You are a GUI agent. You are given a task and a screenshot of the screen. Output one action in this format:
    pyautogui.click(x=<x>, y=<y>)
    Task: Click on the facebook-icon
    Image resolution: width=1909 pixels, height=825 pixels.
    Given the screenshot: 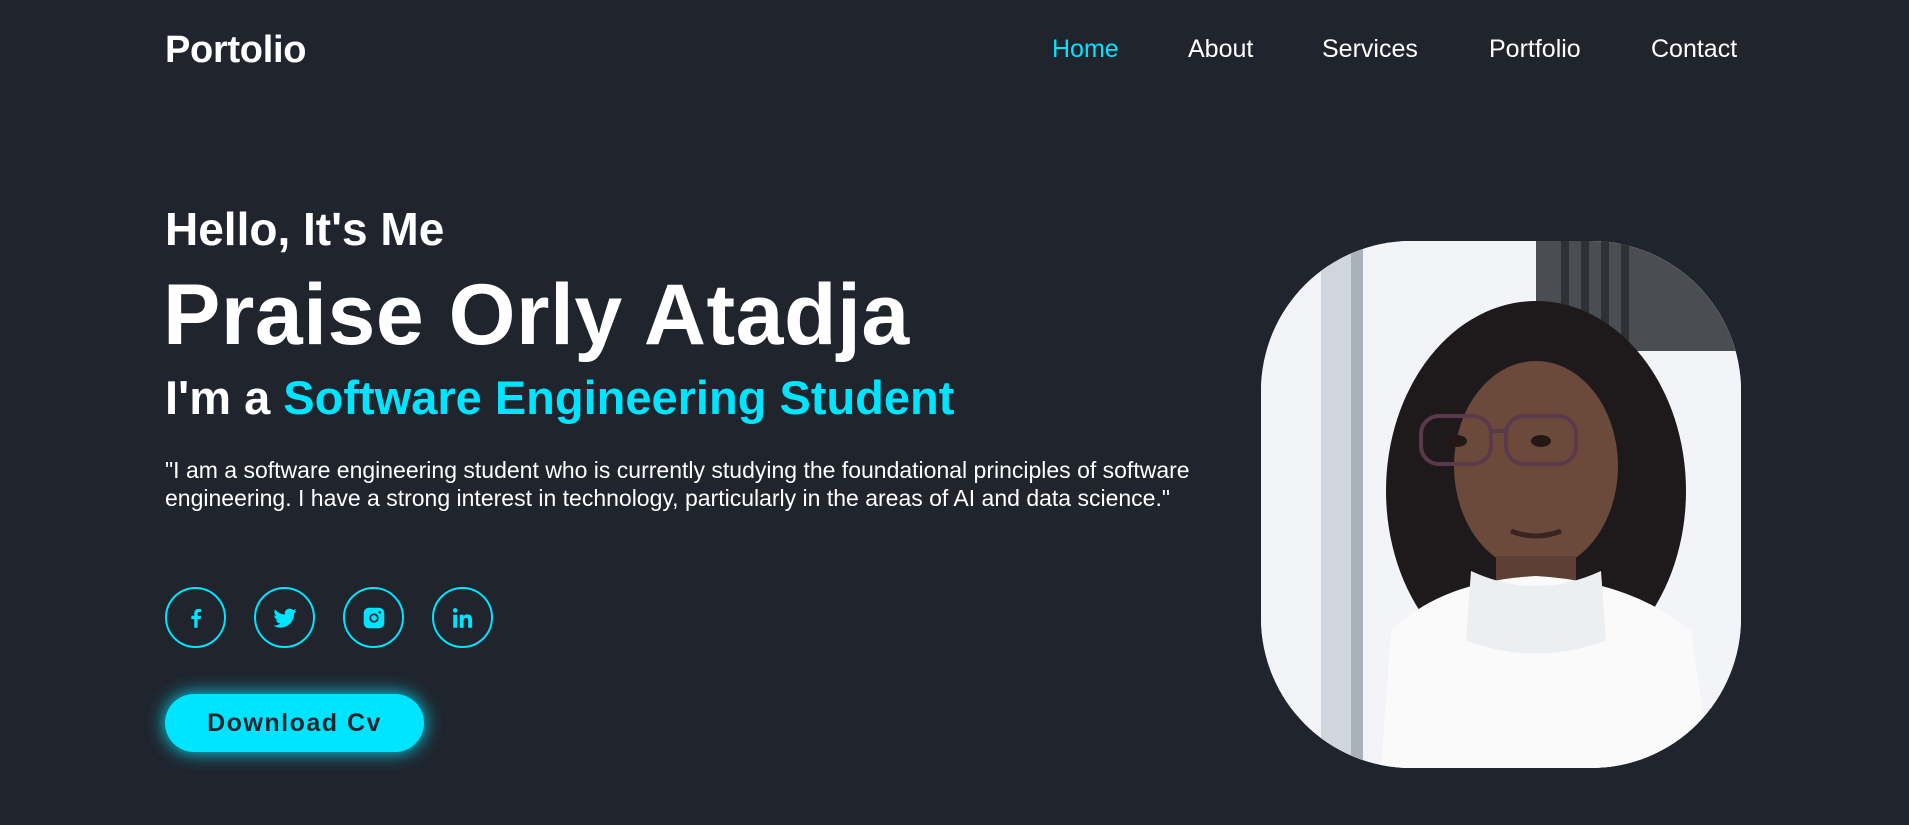 What is the action you would take?
    pyautogui.click(x=196, y=618)
    